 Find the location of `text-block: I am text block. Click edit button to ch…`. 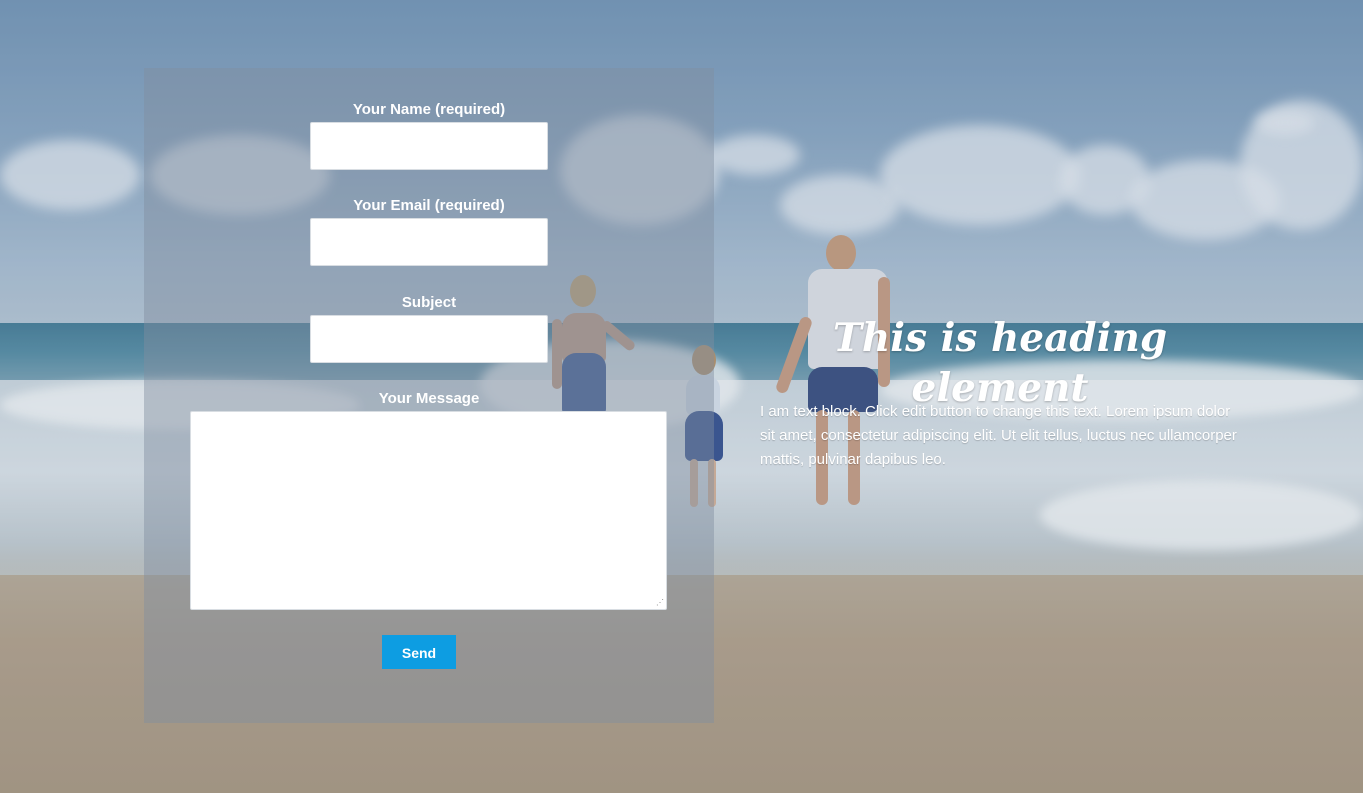

text-block: I am text block. Click edit button to ch… is located at coordinates (998, 435).